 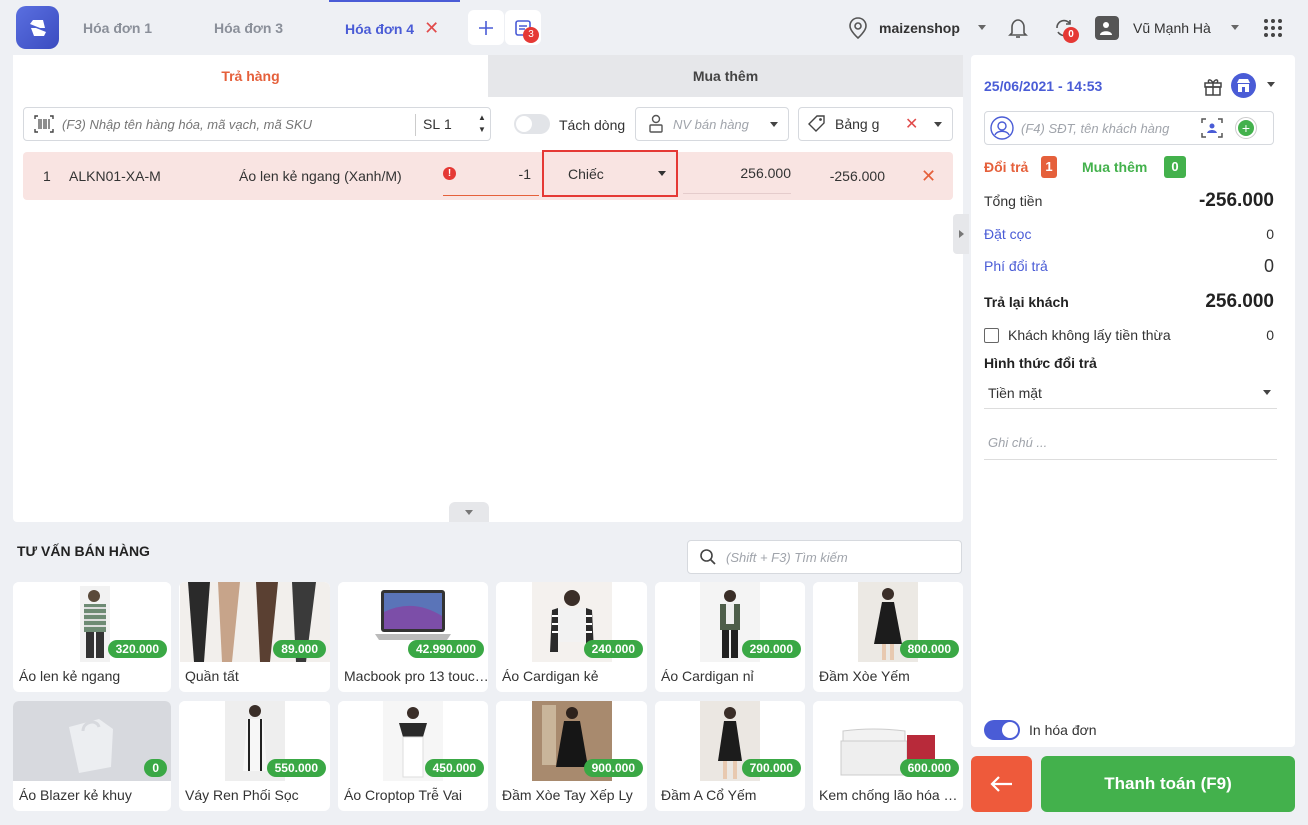 I want to click on divider, so click(x=415, y=125).